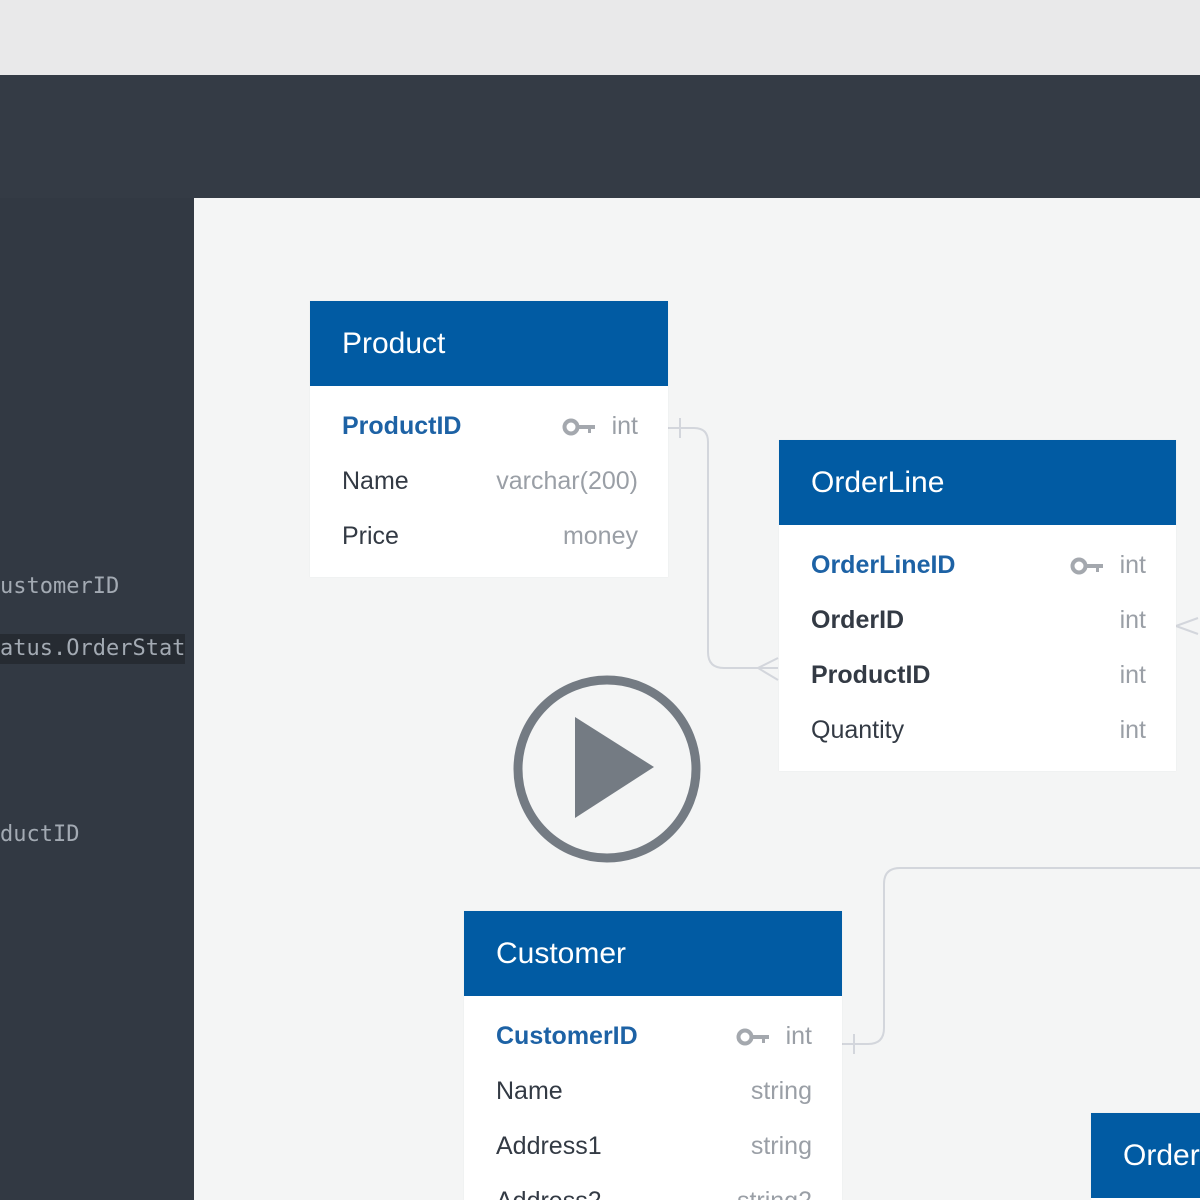 This screenshot has width=1200, height=1200. What do you see at coordinates (653, 1091) in the screenshot?
I see `table-field-row: Name string` at bounding box center [653, 1091].